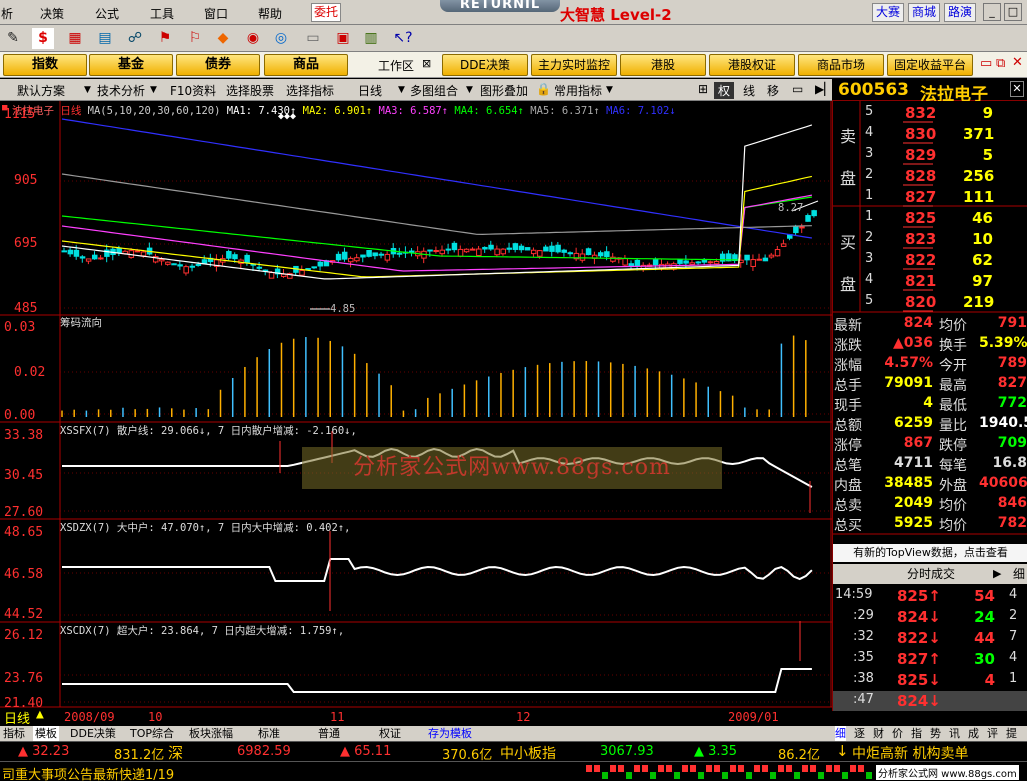 This screenshot has width=1027, height=781. I want to click on flag-icon: ⚐, so click(195, 38).